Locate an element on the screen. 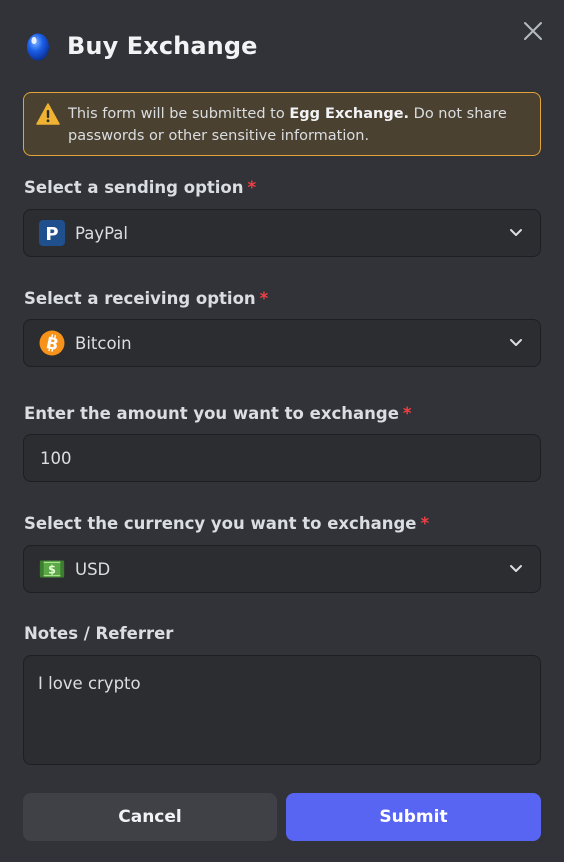 The image size is (564, 862). warning-destination: Egg Exchange. is located at coordinates (349, 114).